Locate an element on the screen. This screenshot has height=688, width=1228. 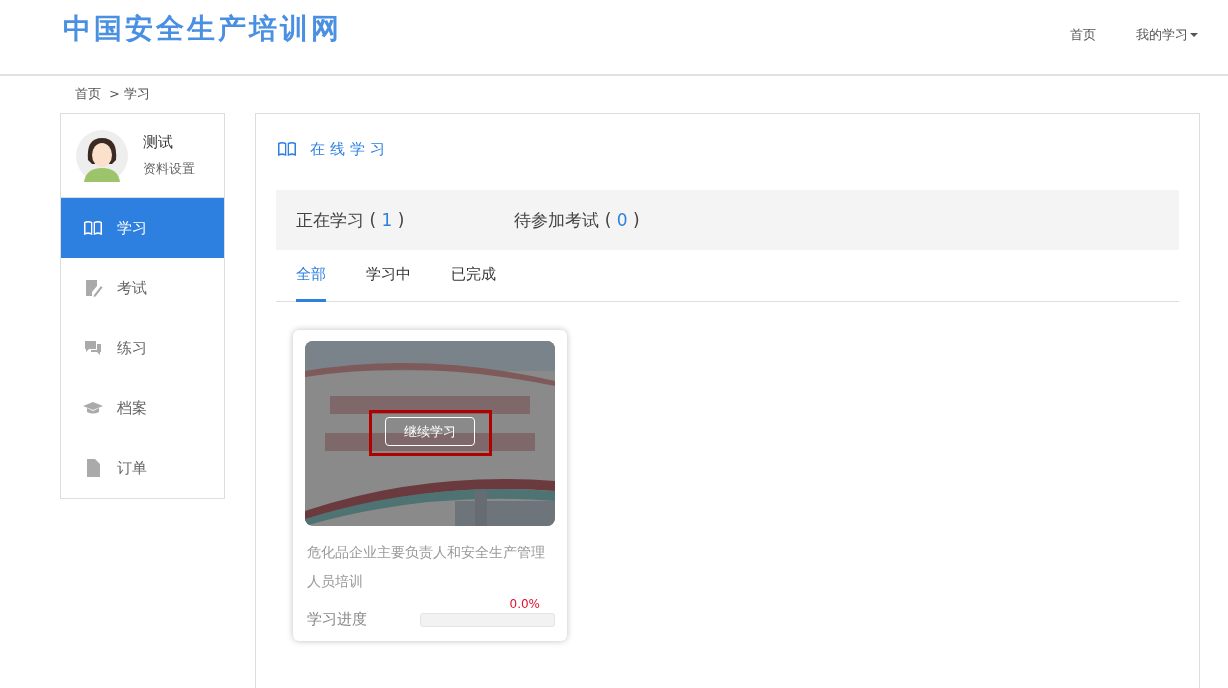
tab-label: 正在学习 ( is located at coordinates (336, 219).